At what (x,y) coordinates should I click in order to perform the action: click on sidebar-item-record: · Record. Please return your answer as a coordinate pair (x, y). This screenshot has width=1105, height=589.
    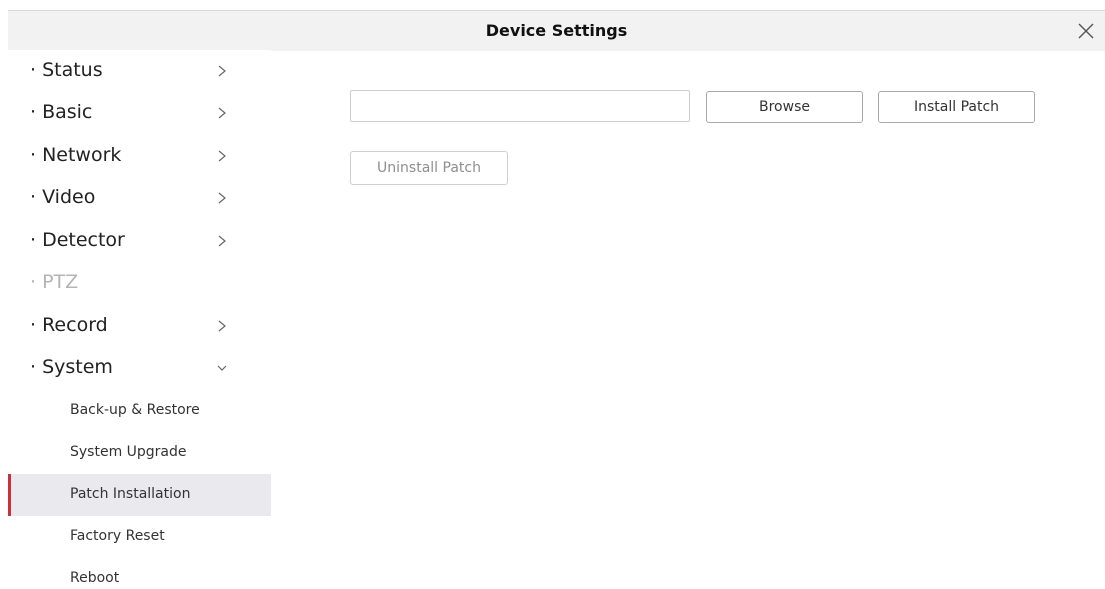
    Looking at the image, I should click on (139, 326).